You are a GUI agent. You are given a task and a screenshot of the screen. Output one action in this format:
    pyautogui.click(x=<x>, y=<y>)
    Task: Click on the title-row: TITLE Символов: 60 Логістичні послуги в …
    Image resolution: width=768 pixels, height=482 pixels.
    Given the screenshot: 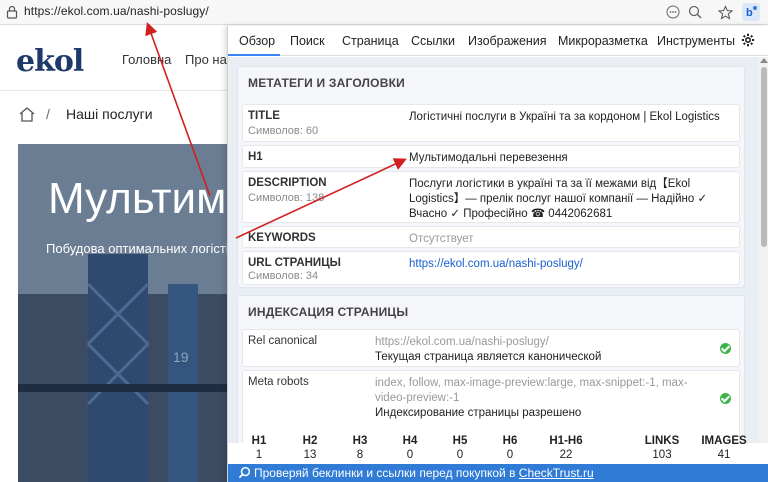 What is the action you would take?
    pyautogui.click(x=491, y=123)
    